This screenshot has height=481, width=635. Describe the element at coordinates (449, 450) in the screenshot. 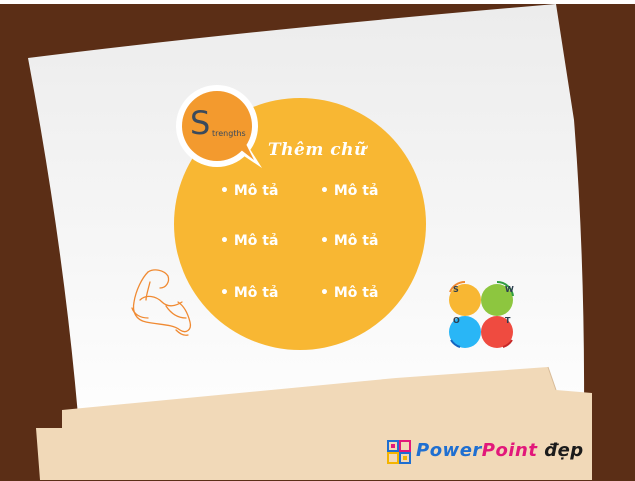

I see `brand-text-power: Power` at that location.